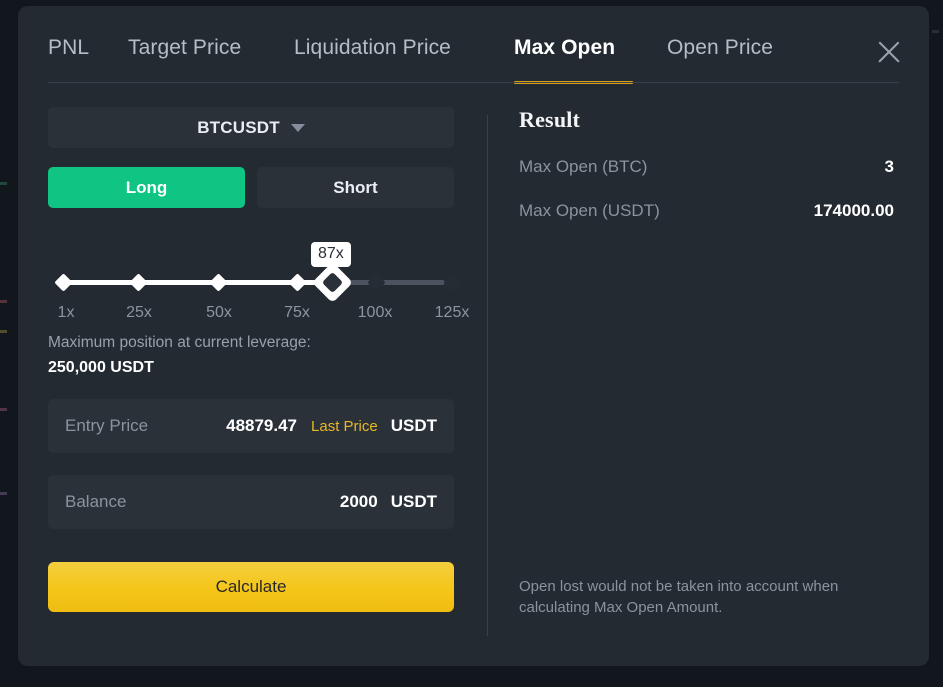  I want to click on slider-handle, so click(332, 282).